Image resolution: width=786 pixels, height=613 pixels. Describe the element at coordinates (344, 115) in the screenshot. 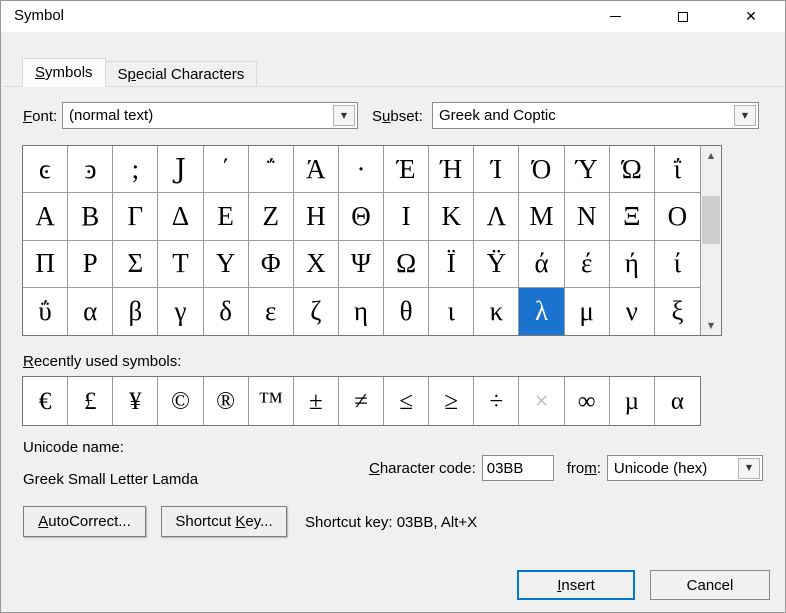

I see `font-select-arrow-button: ▼` at that location.